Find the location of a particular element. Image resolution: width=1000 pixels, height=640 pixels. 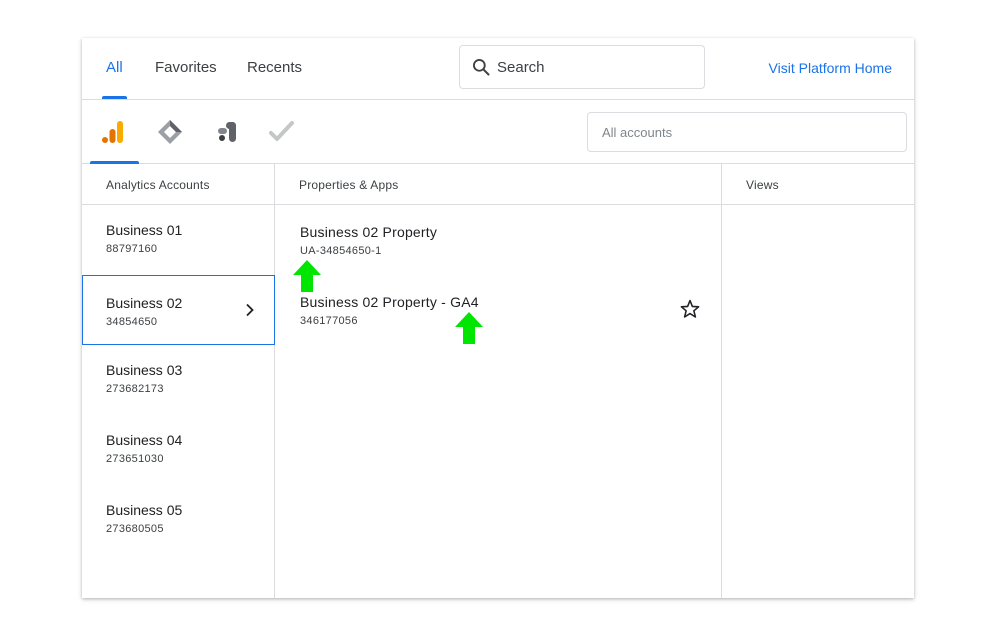

accounts-column-header: Analytics Accounts is located at coordinates (178, 184).